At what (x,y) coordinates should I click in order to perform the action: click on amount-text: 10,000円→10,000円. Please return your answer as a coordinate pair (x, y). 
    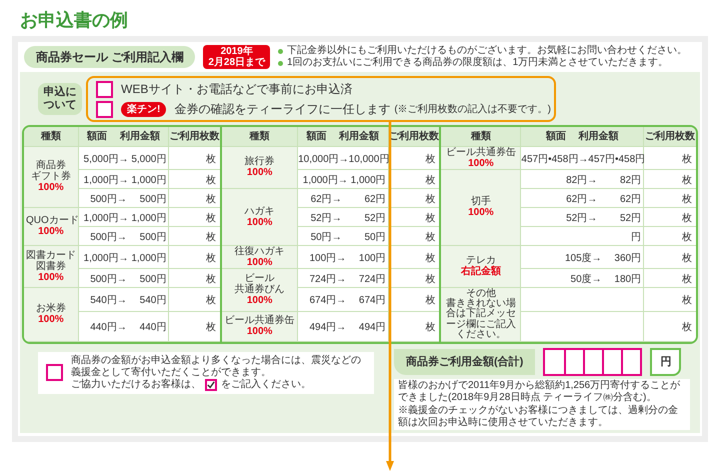
    Looking at the image, I should click on (344, 159).